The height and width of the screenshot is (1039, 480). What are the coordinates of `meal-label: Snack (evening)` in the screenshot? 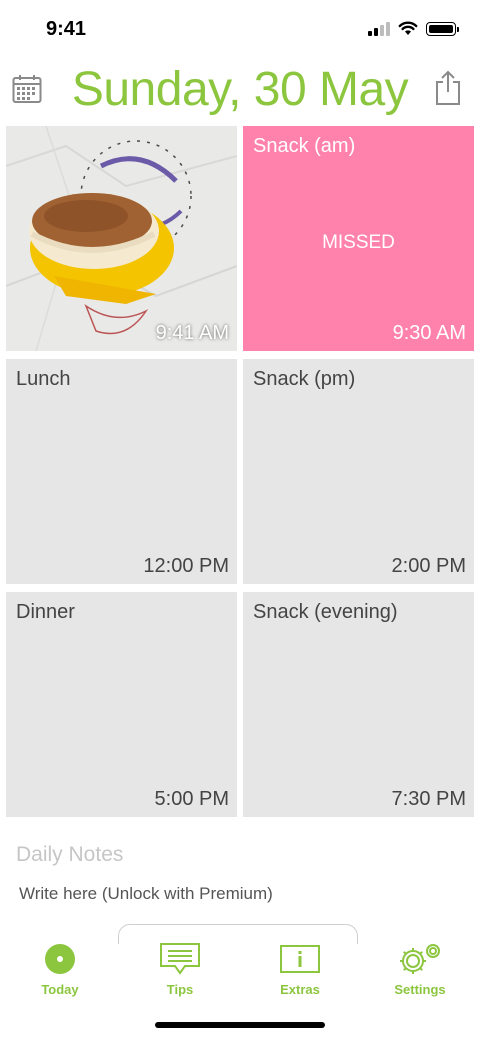 It's located at (325, 612).